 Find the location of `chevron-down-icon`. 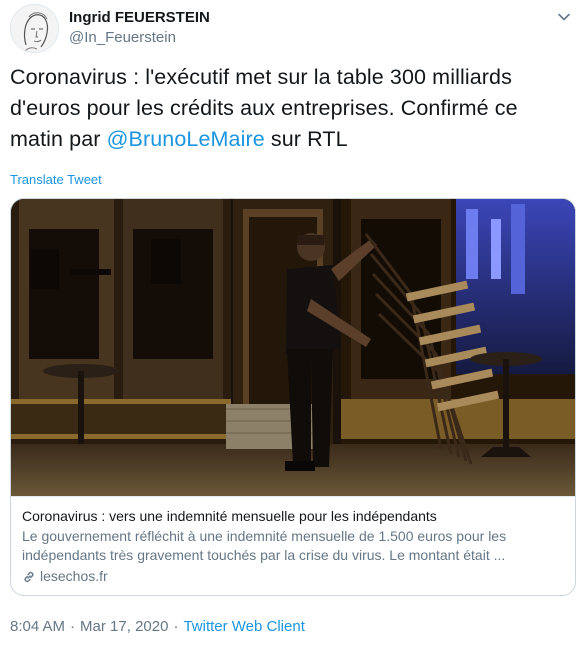

chevron-down-icon is located at coordinates (564, 17).